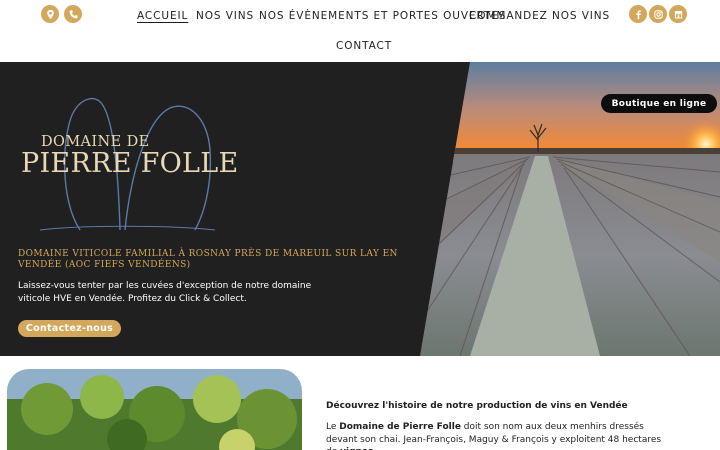 The height and width of the screenshot is (450, 720). I want to click on nav-nos-vins: NOS VINS, so click(225, 16).